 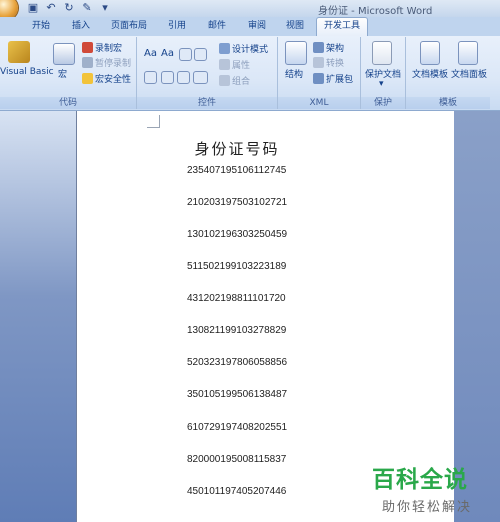 I want to click on warning-icon, so click(x=87, y=78).